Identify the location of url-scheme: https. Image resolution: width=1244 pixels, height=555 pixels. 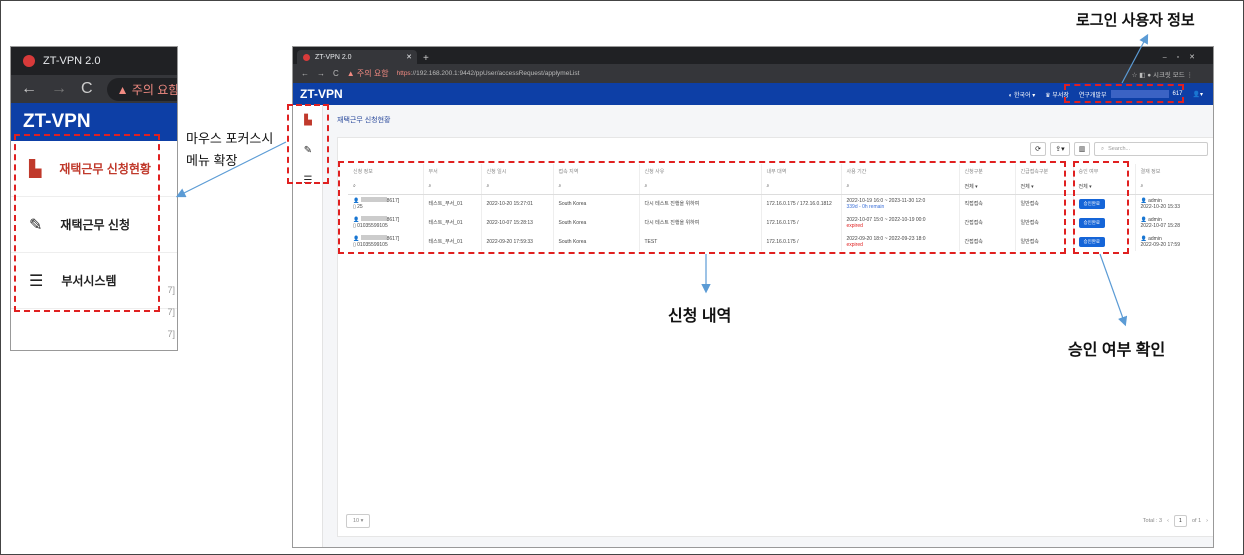
(403, 73).